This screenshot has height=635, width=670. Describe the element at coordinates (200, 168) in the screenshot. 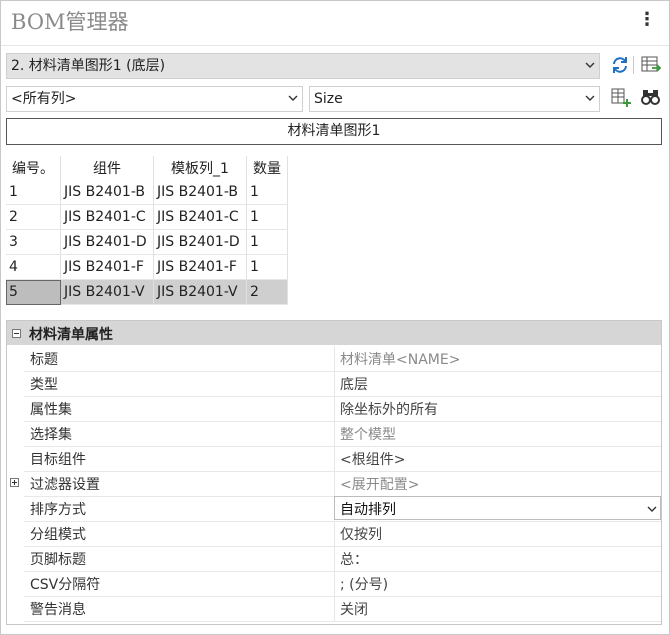

I see `column-header-template-column: 模板列_1` at that location.